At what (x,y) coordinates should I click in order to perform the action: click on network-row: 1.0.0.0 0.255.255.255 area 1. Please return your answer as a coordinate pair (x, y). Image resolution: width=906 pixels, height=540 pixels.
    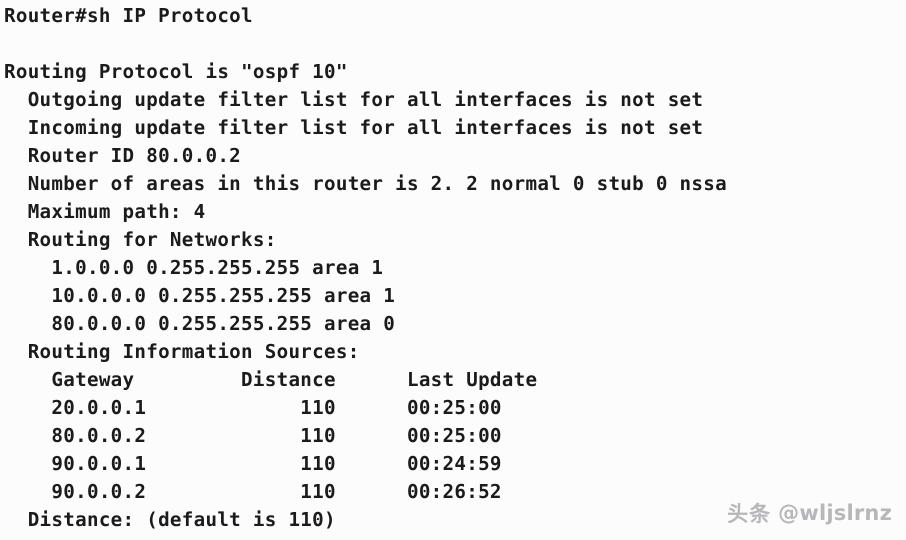
    Looking at the image, I should click on (194, 267).